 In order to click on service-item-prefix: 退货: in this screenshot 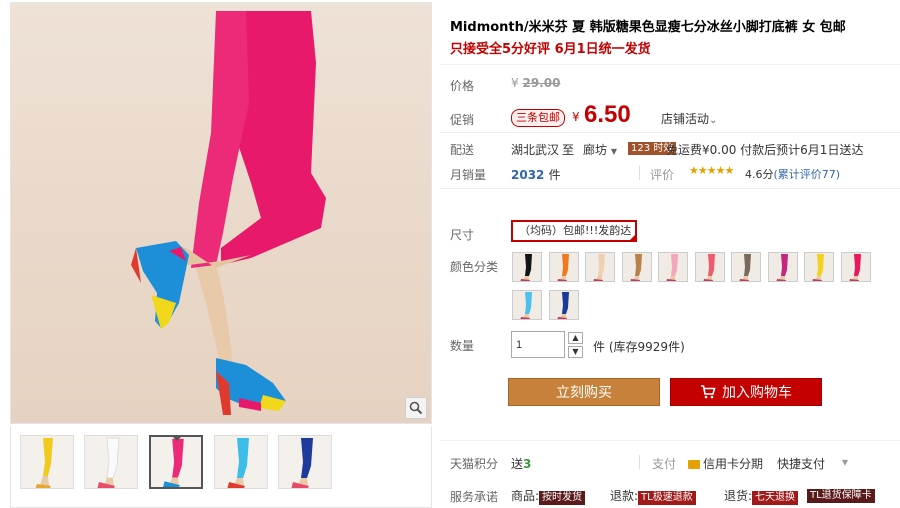, I will do `click(738, 496)`.